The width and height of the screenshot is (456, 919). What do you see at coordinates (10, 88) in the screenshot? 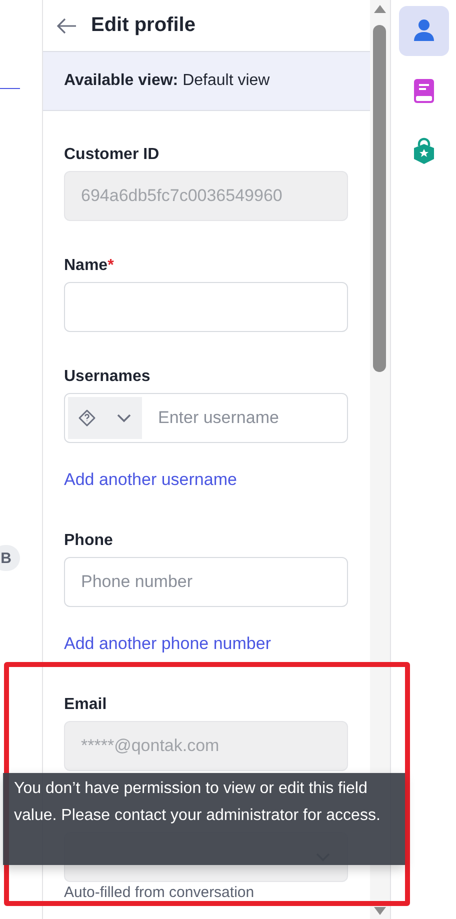
I see `link-underline` at bounding box center [10, 88].